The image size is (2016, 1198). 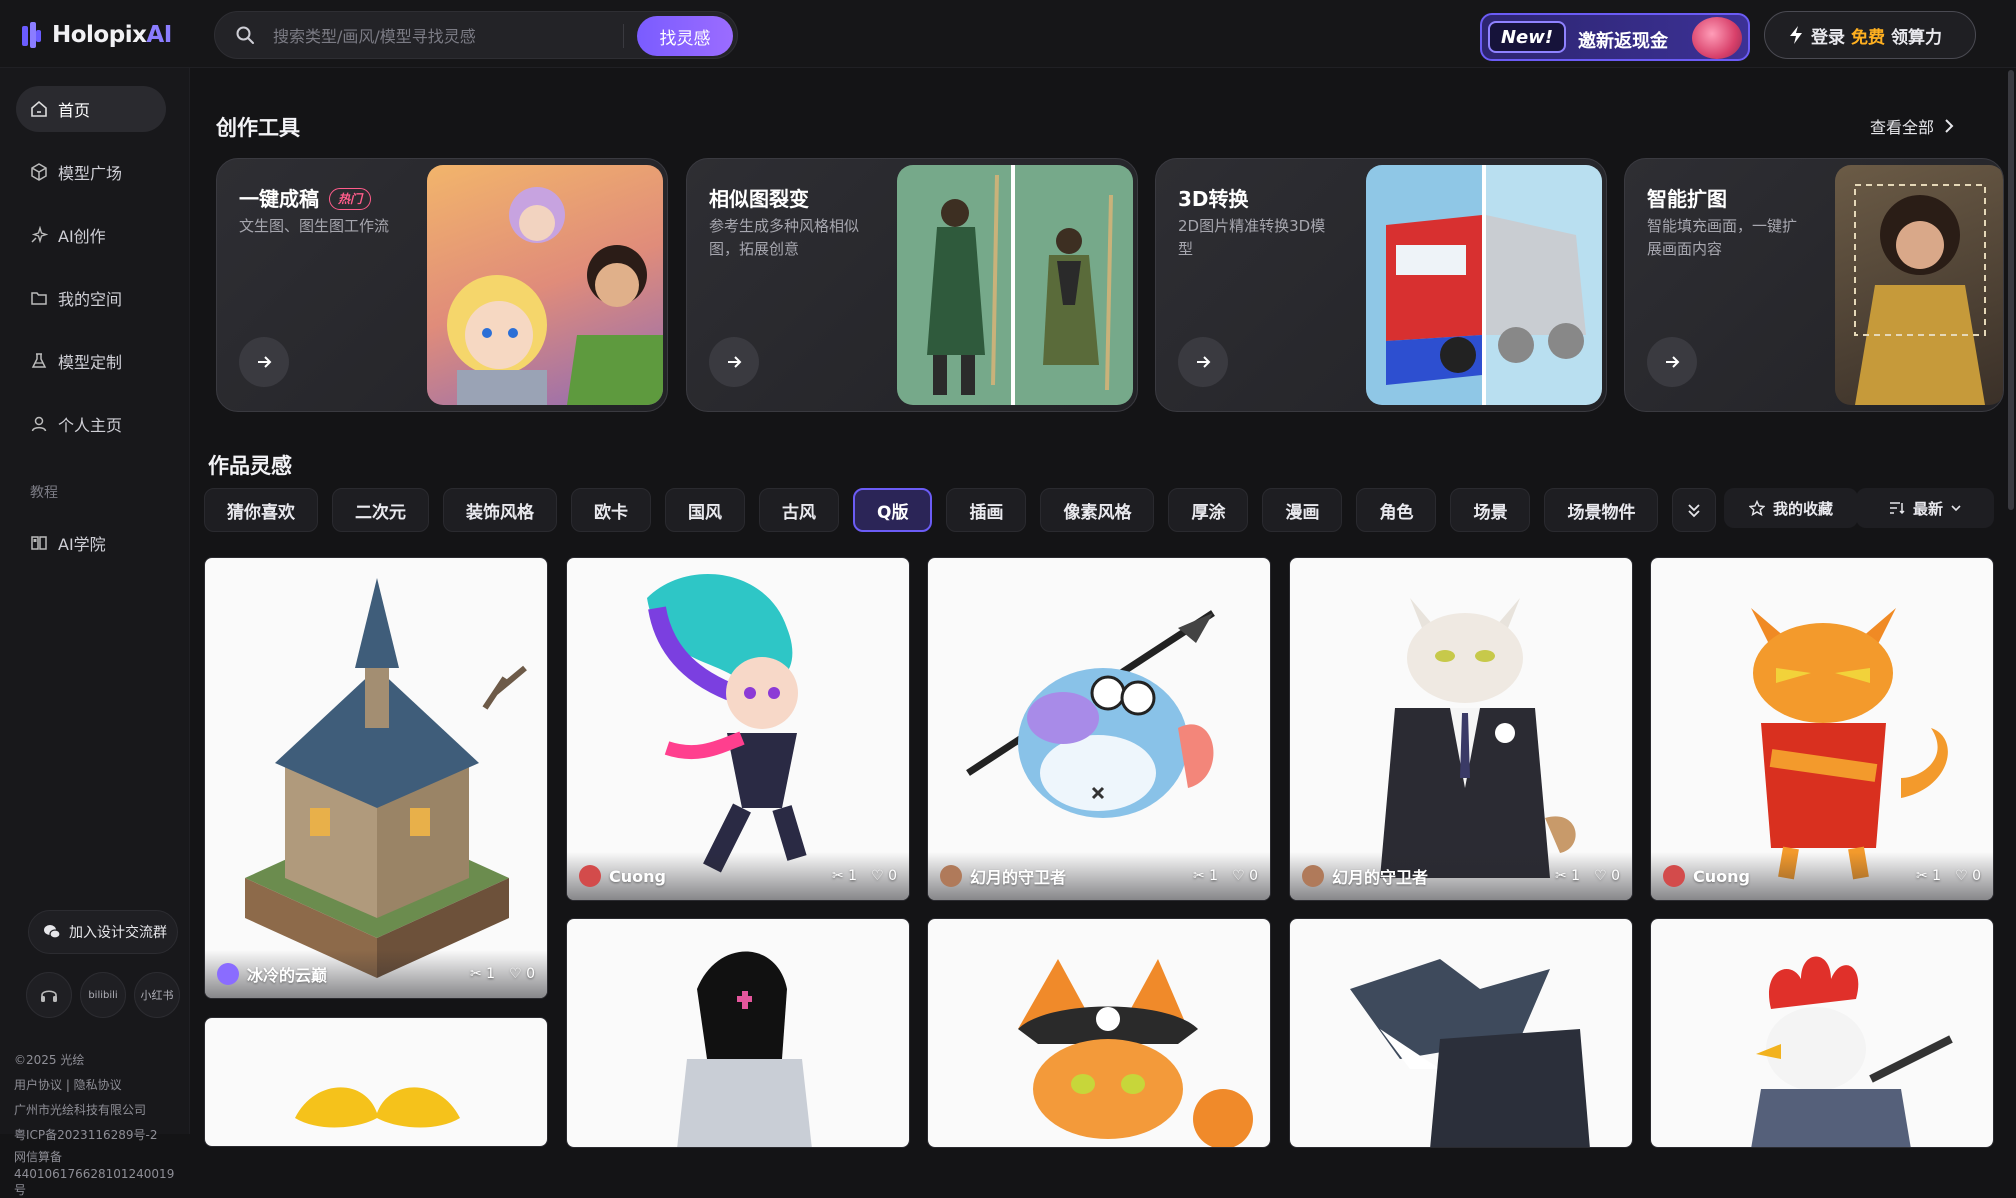 I want to click on favorites-label: 我的收藏, so click(x=1802, y=508).